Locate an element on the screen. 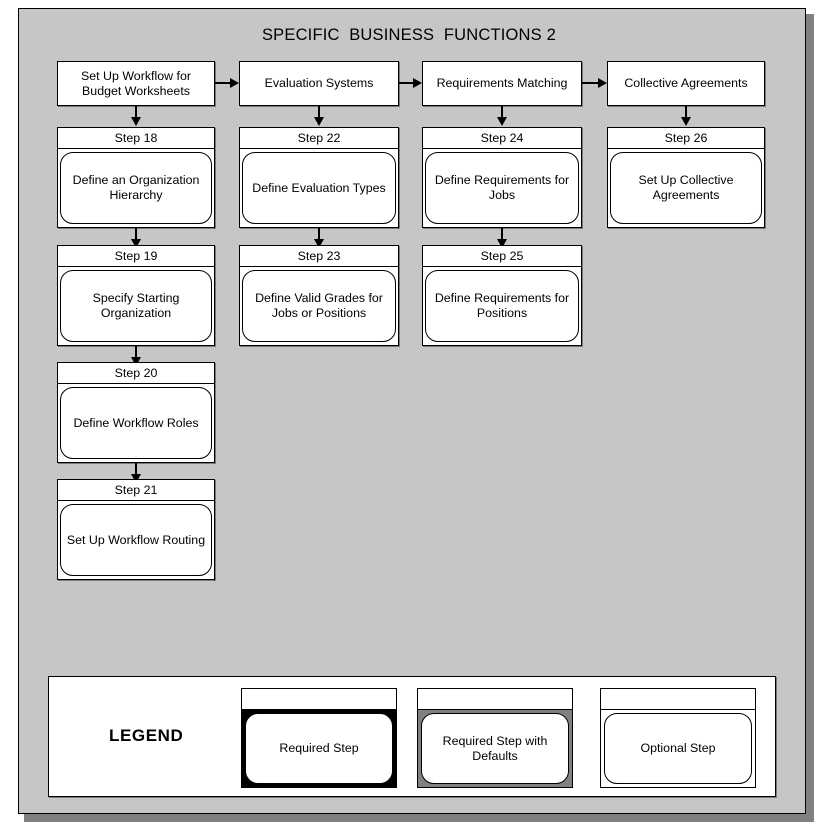 This screenshot has width=818, height=826. legend-item-header-required-step is located at coordinates (319, 699).